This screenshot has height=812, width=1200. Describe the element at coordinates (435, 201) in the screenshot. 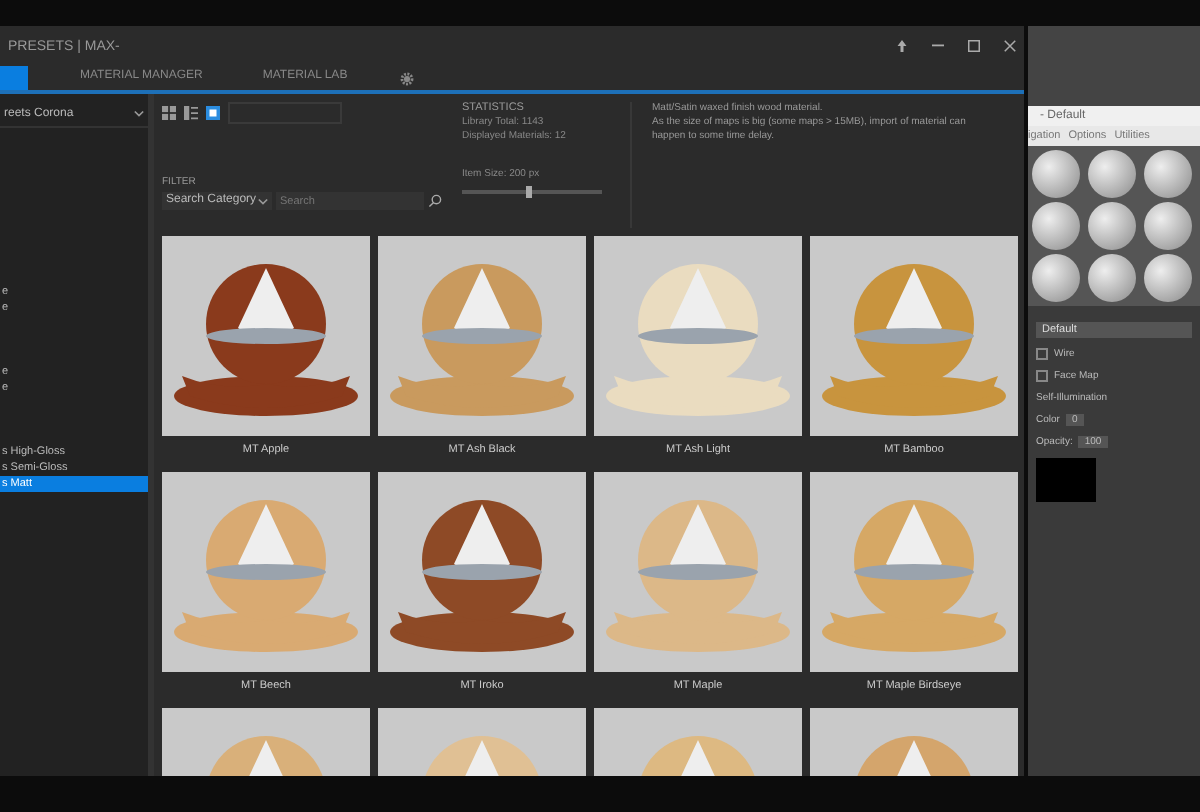

I see `search-icon` at that location.